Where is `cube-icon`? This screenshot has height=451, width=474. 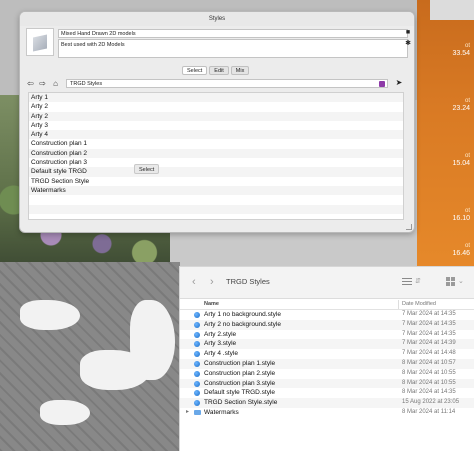
cube-icon is located at coordinates (40, 43).